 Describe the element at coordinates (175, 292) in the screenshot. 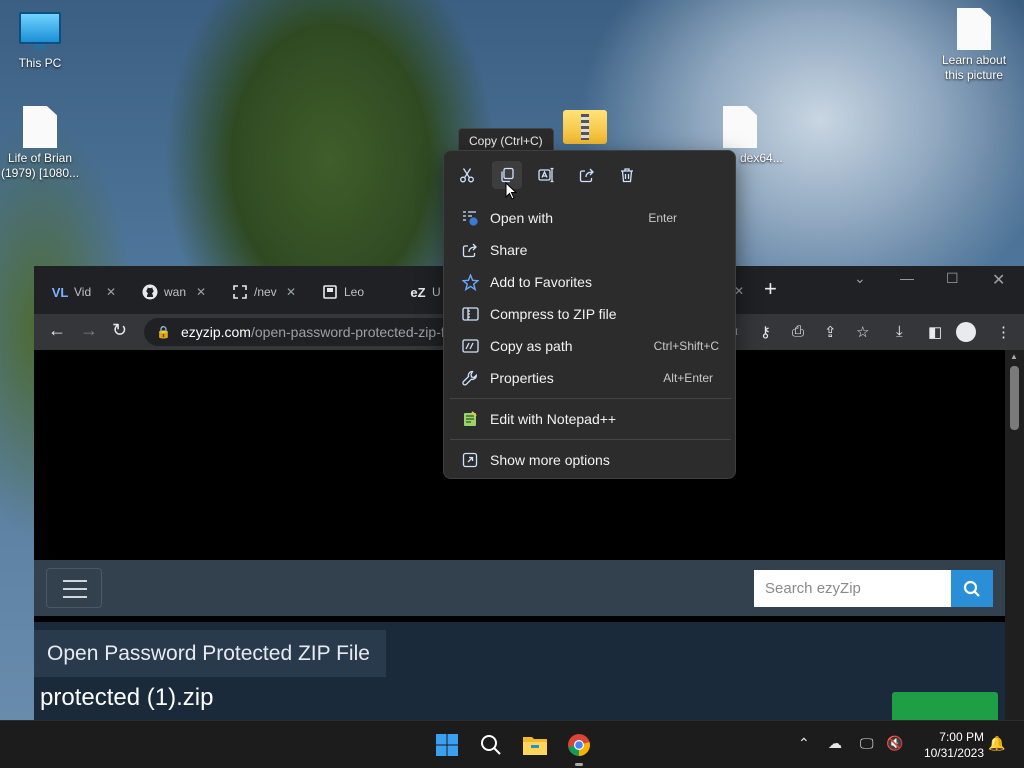

I see `tab-label: wan` at that location.